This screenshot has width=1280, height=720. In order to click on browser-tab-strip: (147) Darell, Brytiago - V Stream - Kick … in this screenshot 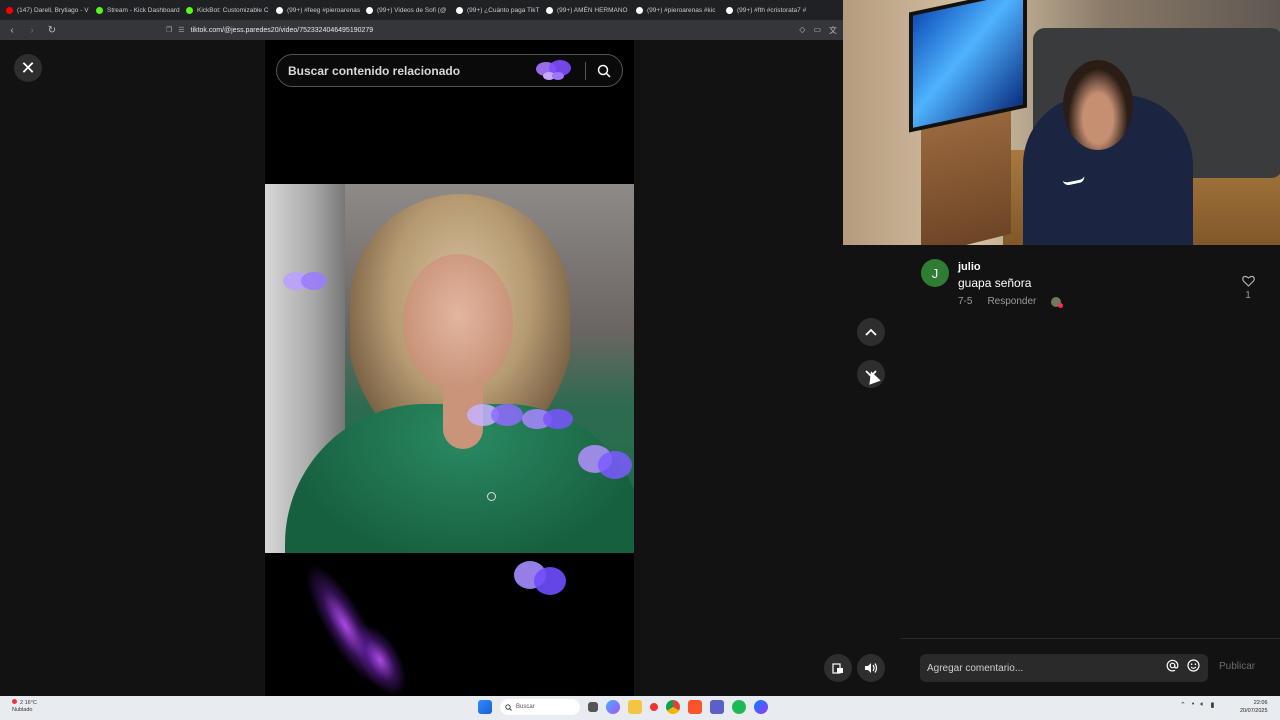, I will do `click(421, 10)`.